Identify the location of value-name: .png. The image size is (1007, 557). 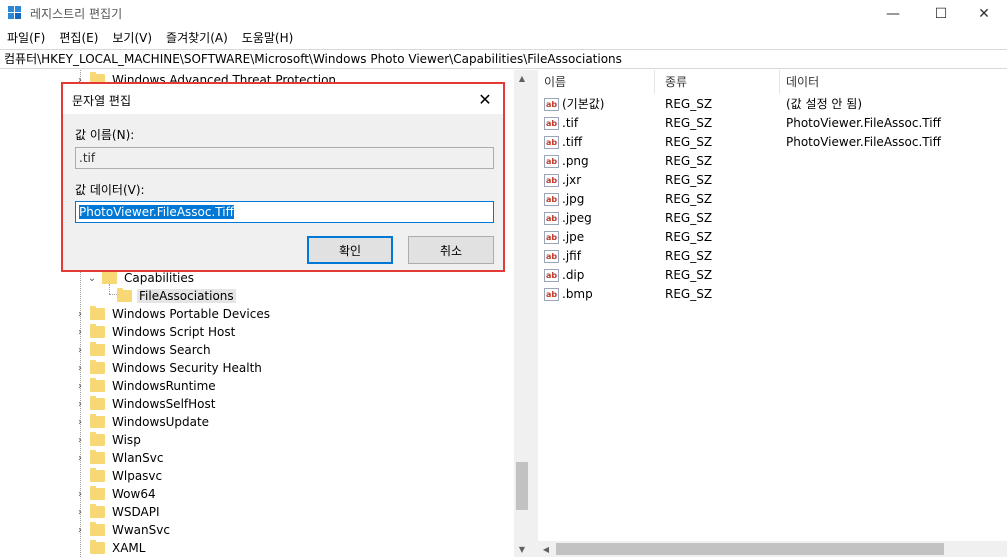
(575, 161).